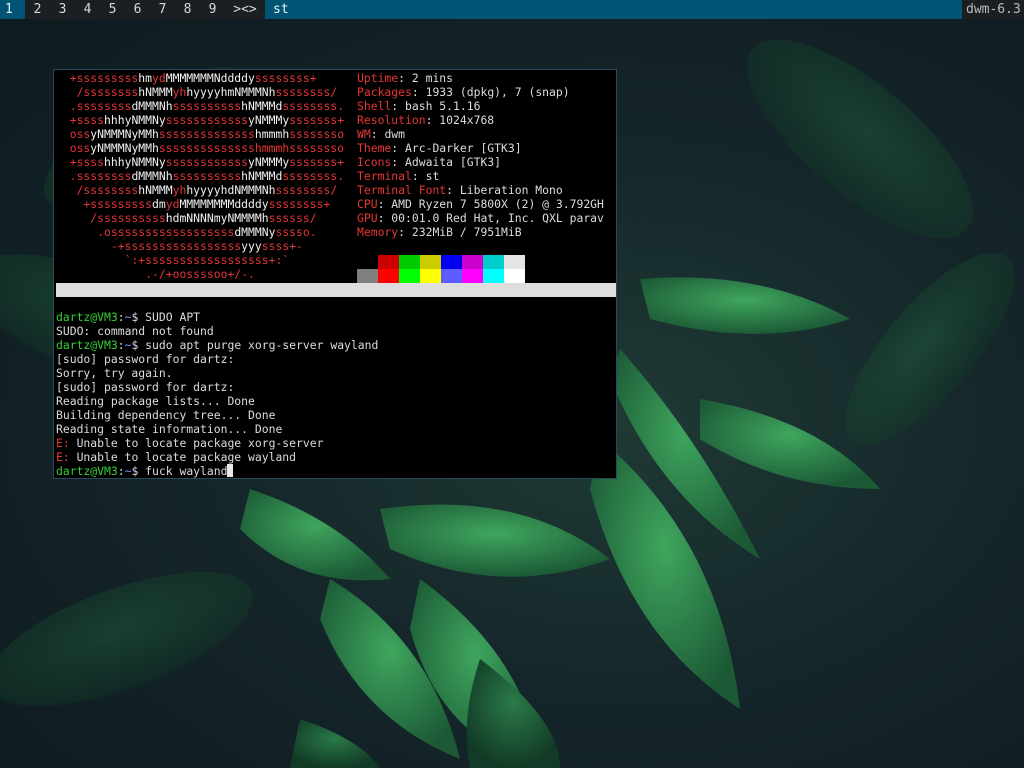  I want to click on logo-line: .-/+oossssoo+/-., so click(200, 274).